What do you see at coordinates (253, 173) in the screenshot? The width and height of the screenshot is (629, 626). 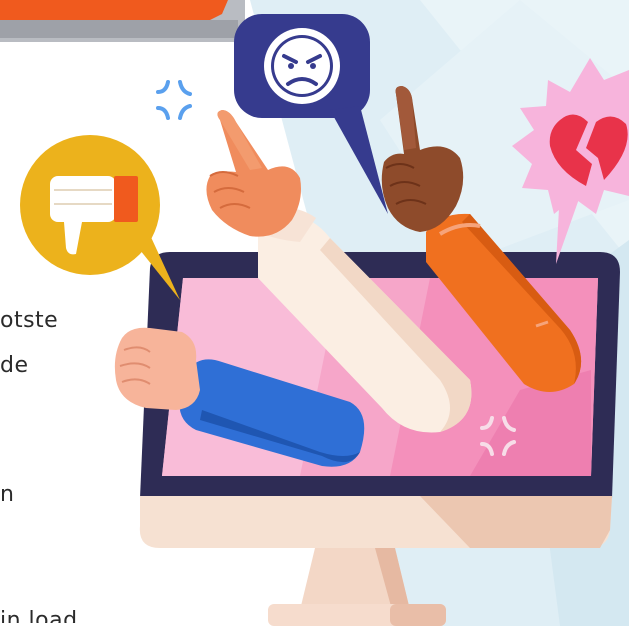 I see `pointing-hand-light` at bounding box center [253, 173].